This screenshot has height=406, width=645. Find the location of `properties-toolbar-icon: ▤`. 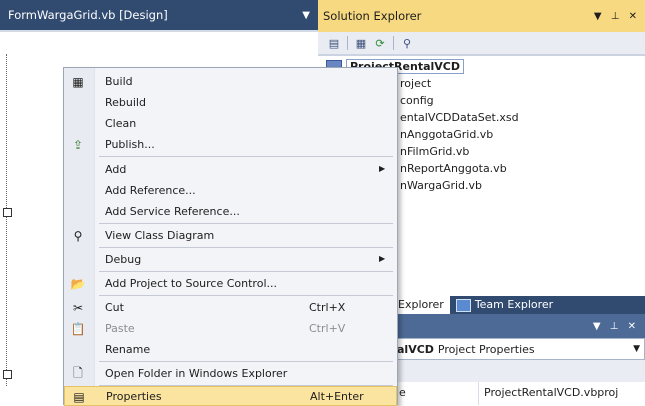

properties-toolbar-icon: ▤ is located at coordinates (334, 43).